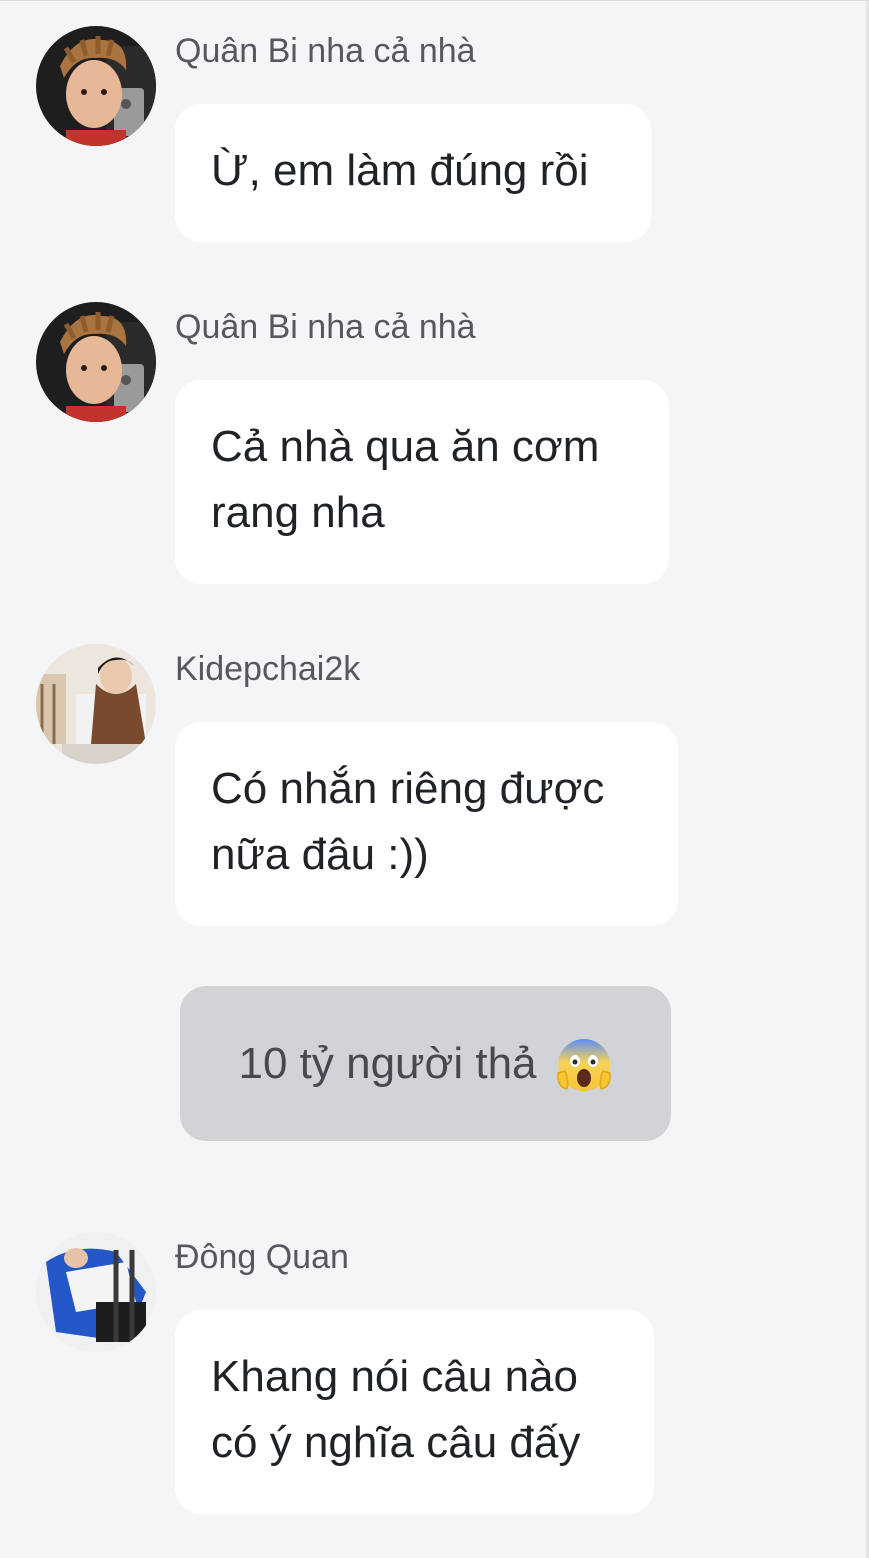 The width and height of the screenshot is (869, 1558). What do you see at coordinates (408, 788) in the screenshot?
I see `message-text-line: Có nhắn riêng được` at bounding box center [408, 788].